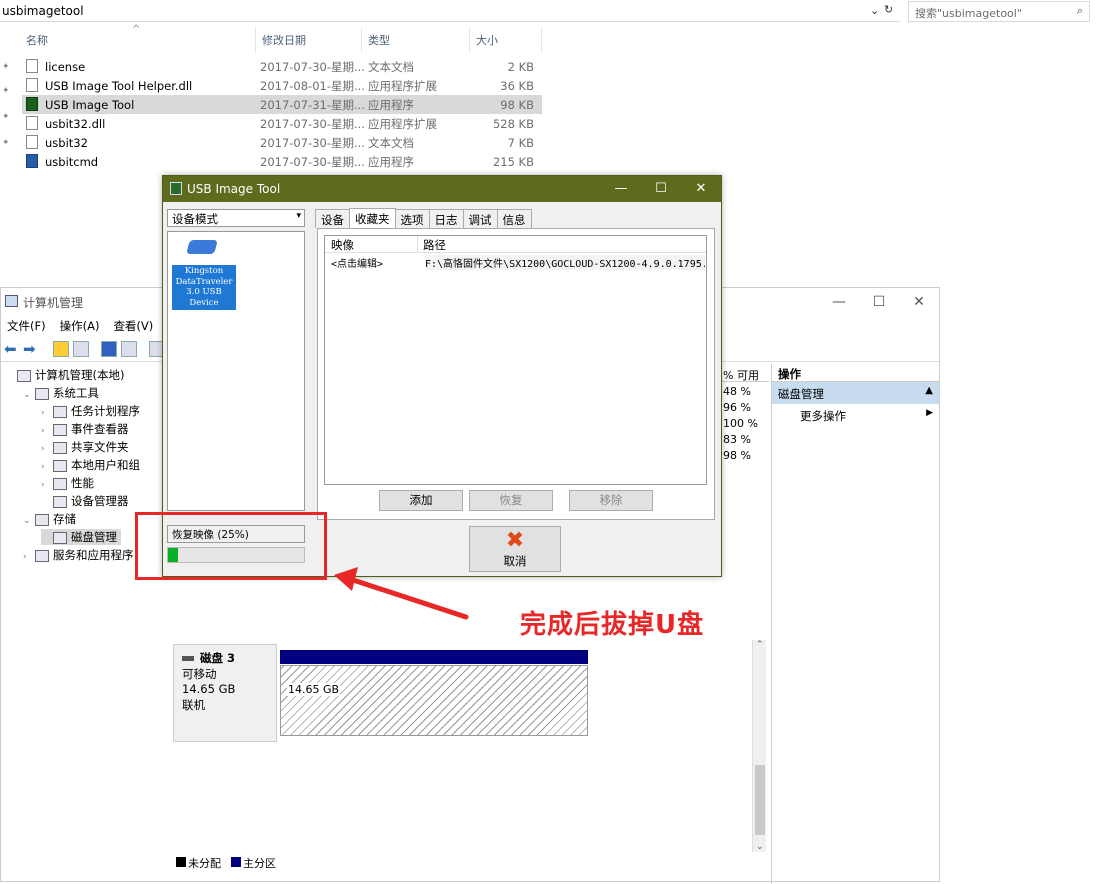 This screenshot has width=1100, height=884. What do you see at coordinates (204, 287) in the screenshot?
I see `device-item-label: Kingston DataTraveler 3.0 USB Device` at bounding box center [204, 287].